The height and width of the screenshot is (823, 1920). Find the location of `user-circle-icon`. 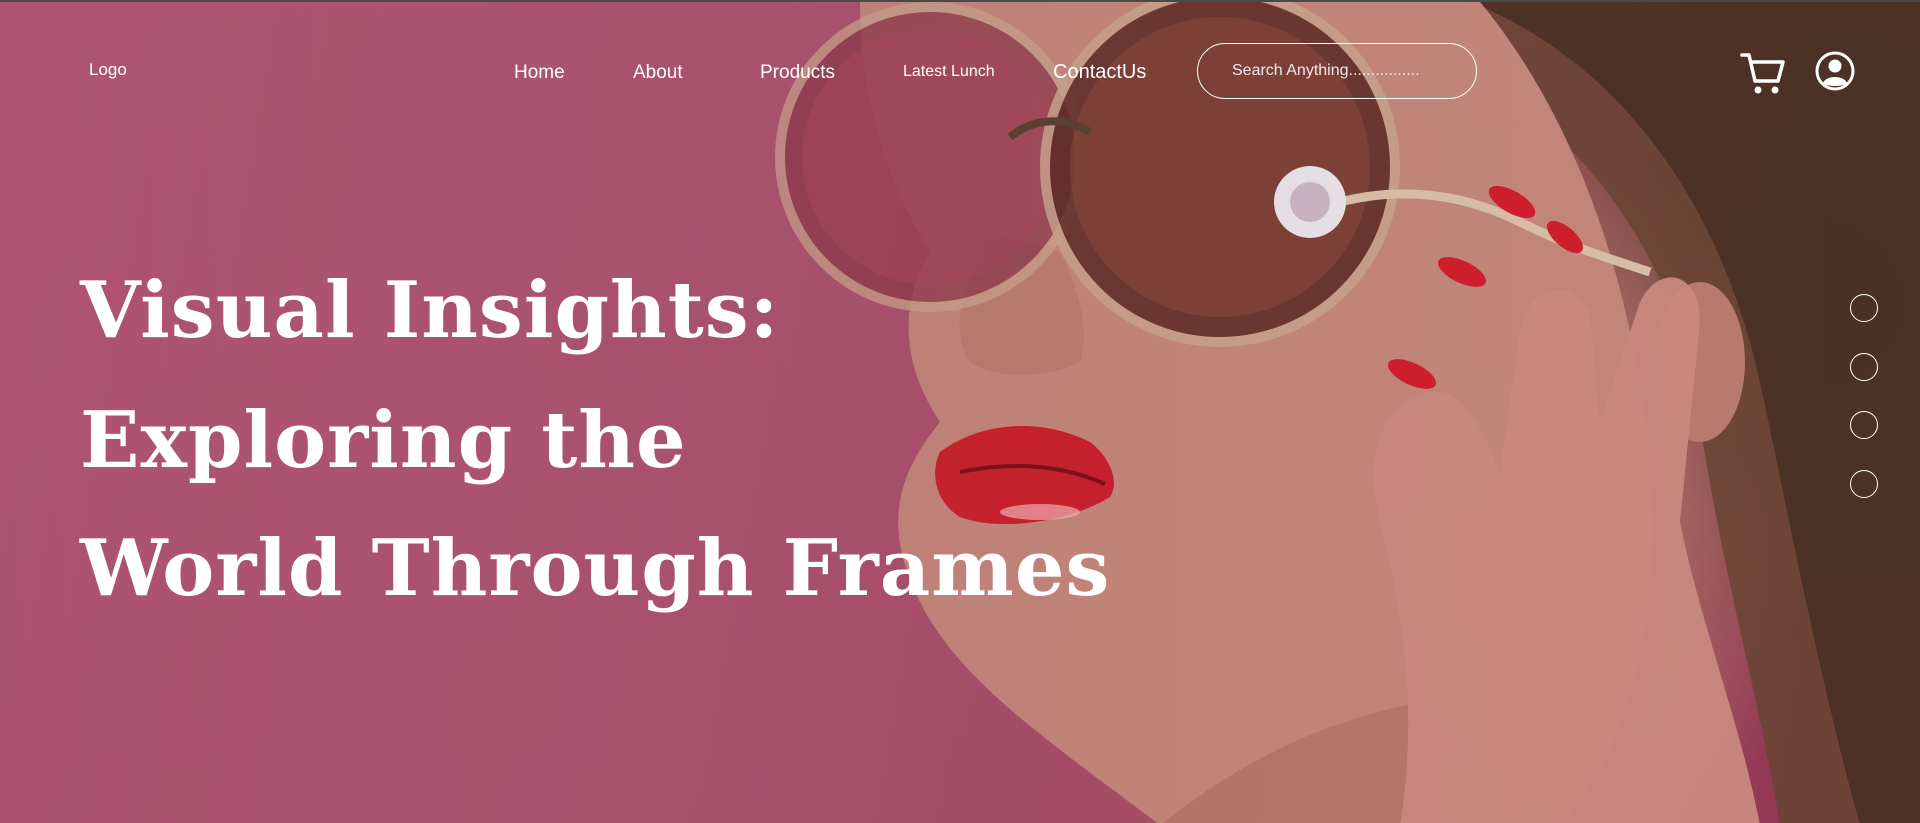

user-circle-icon is located at coordinates (1835, 73).